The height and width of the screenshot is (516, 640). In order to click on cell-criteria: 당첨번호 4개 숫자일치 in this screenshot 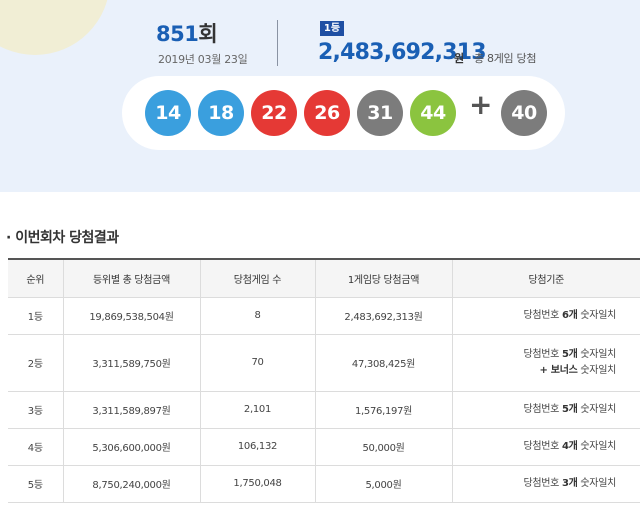, I will do `click(545, 446)`.